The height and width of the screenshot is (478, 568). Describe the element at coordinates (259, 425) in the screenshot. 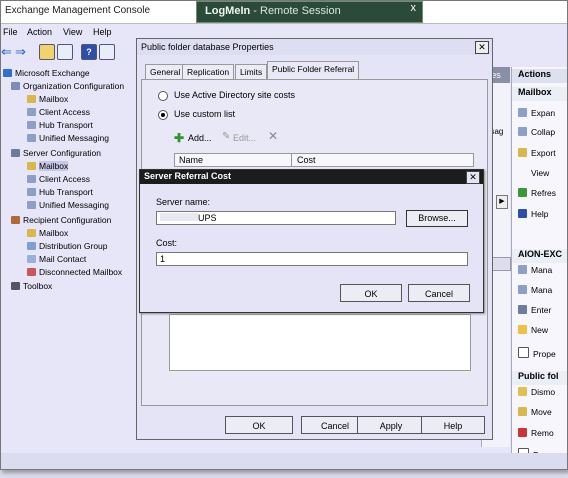

I see `ok-button: OK` at that location.